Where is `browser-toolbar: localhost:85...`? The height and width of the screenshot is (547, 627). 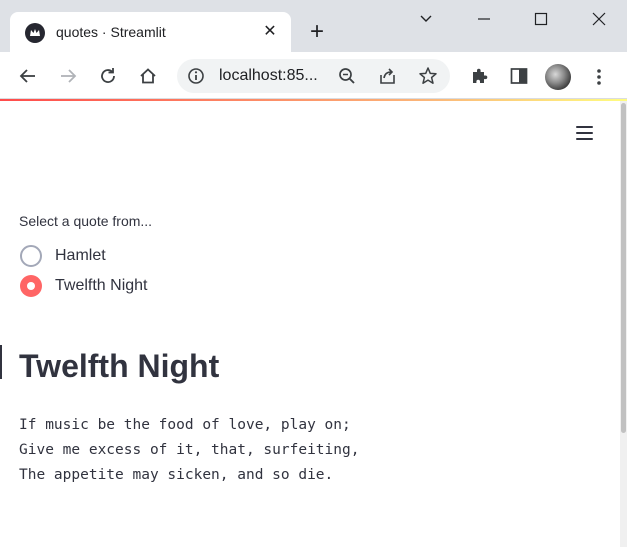
browser-toolbar: localhost:85... is located at coordinates (313, 75).